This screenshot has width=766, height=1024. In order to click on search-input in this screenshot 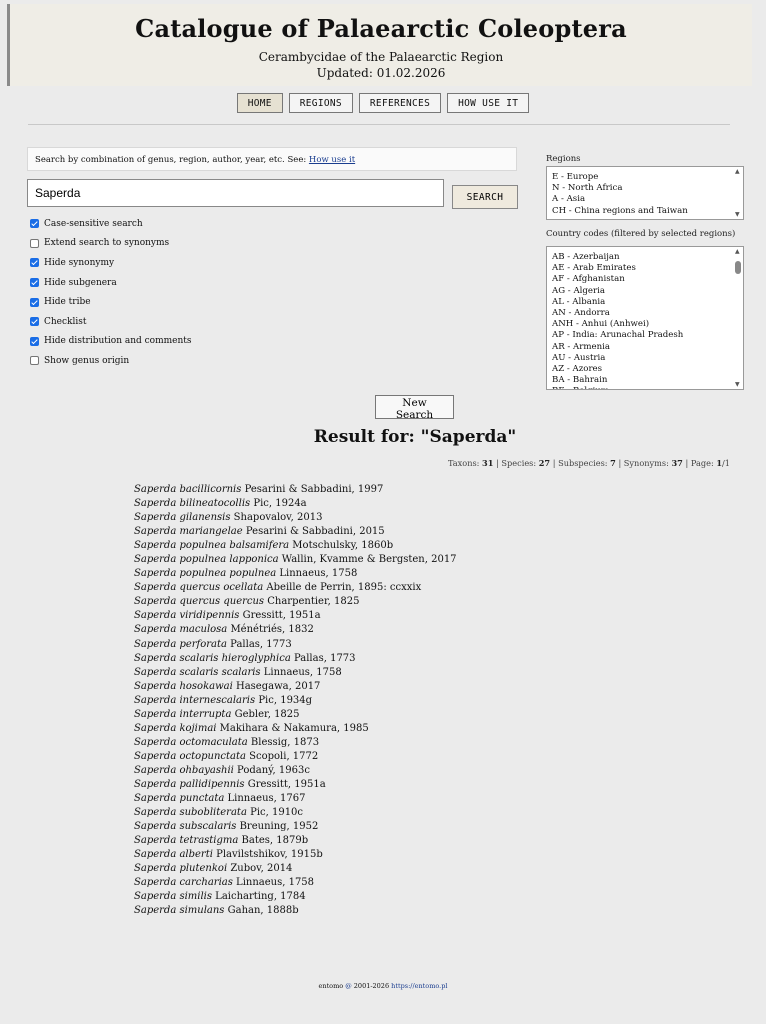, I will do `click(235, 193)`.